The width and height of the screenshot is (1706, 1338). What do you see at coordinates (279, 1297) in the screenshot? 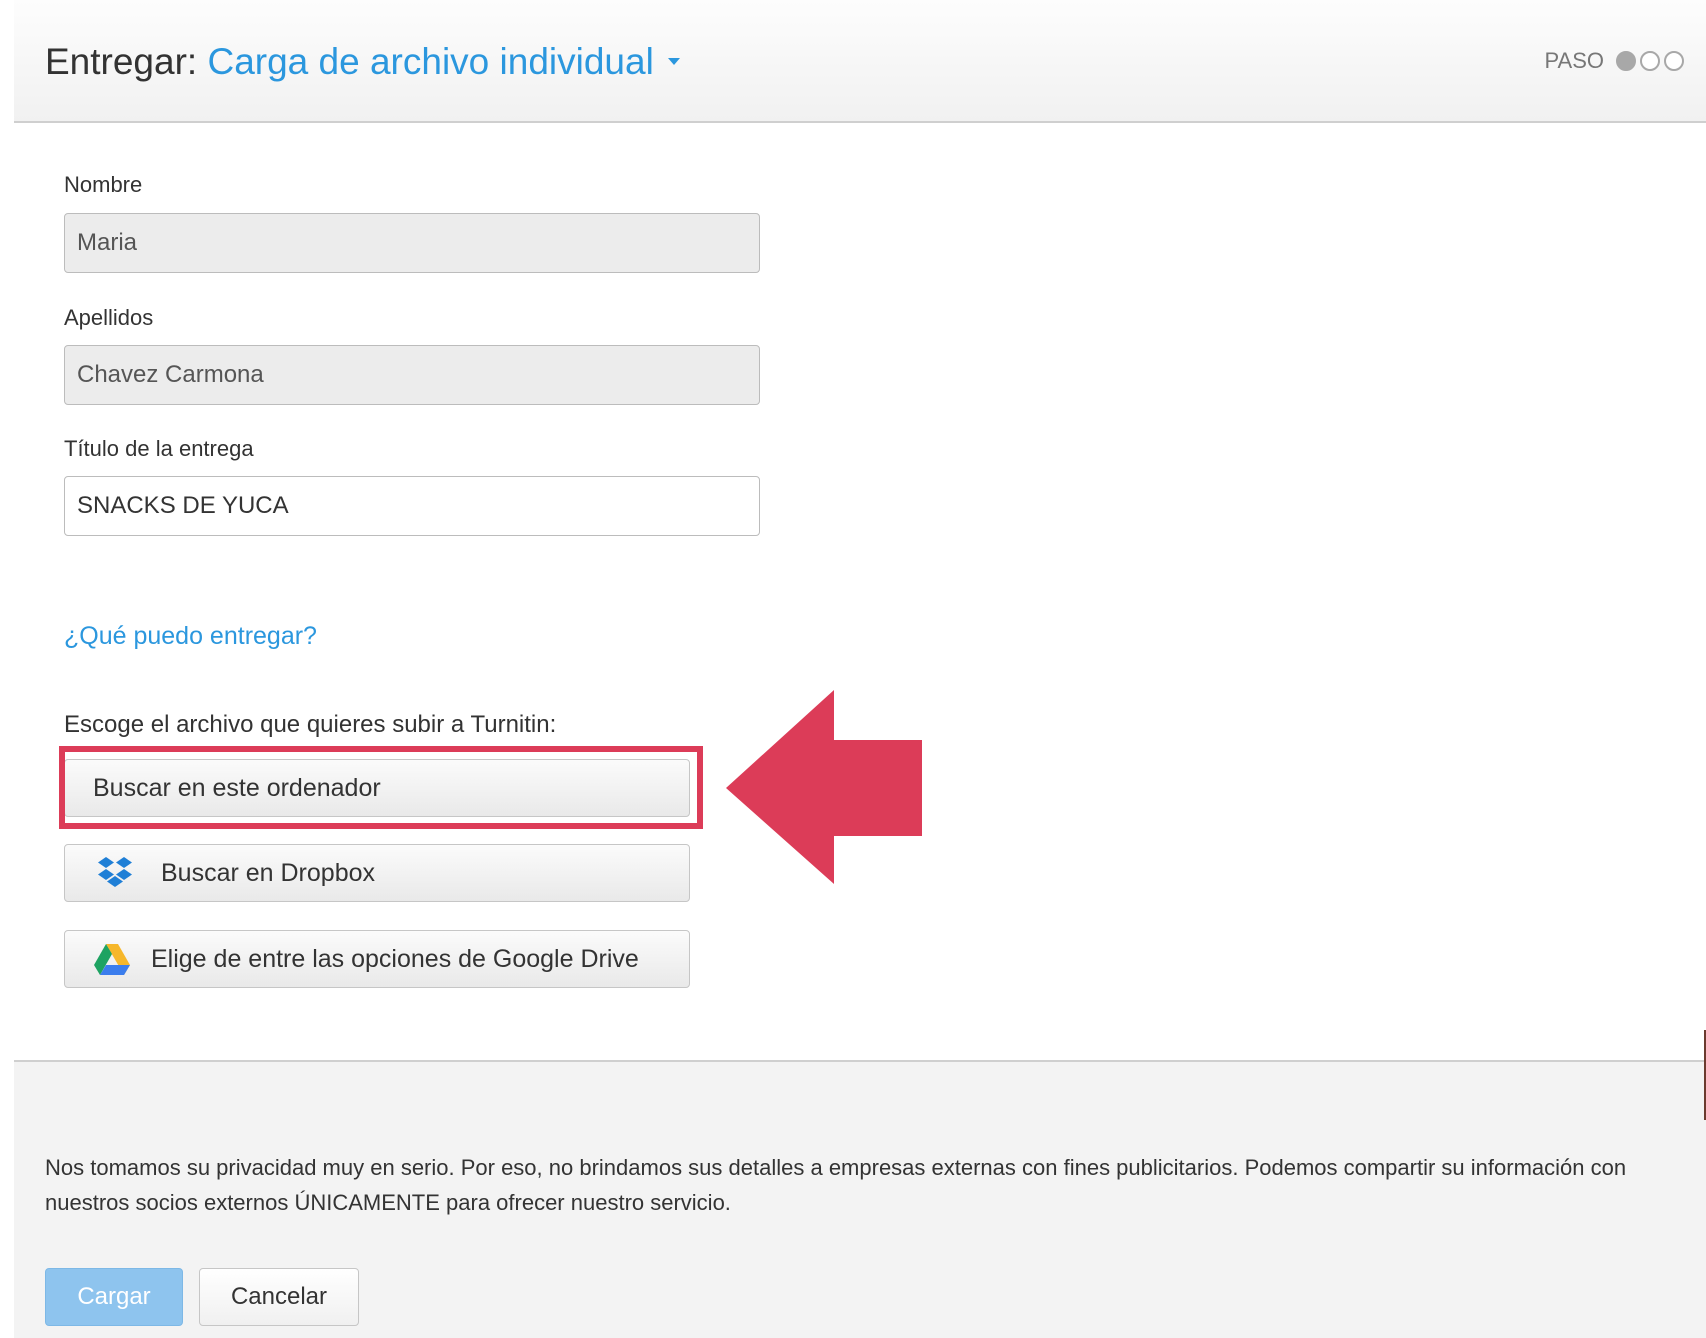
I see `cancel-button: Cancelar` at bounding box center [279, 1297].